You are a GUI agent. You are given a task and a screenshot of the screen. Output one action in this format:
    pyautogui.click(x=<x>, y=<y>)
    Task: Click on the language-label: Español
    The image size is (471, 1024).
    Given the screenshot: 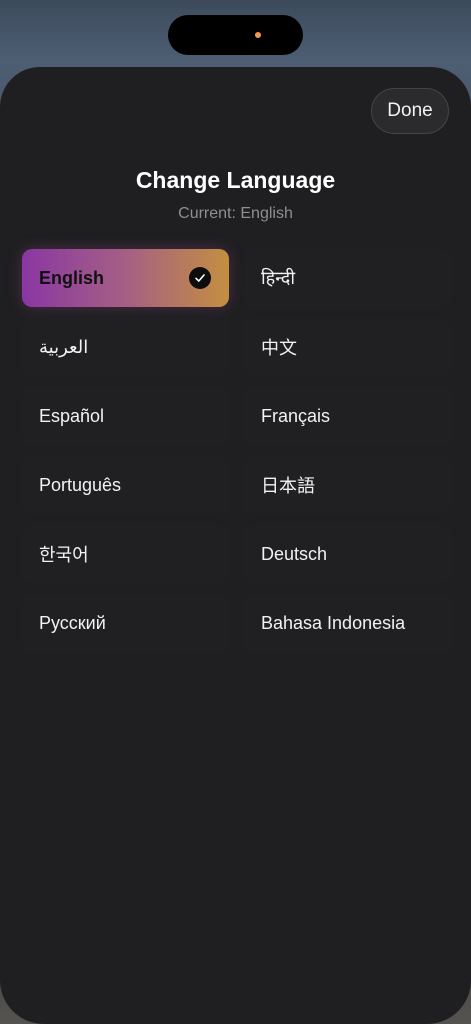 What is the action you would take?
    pyautogui.click(x=72, y=415)
    